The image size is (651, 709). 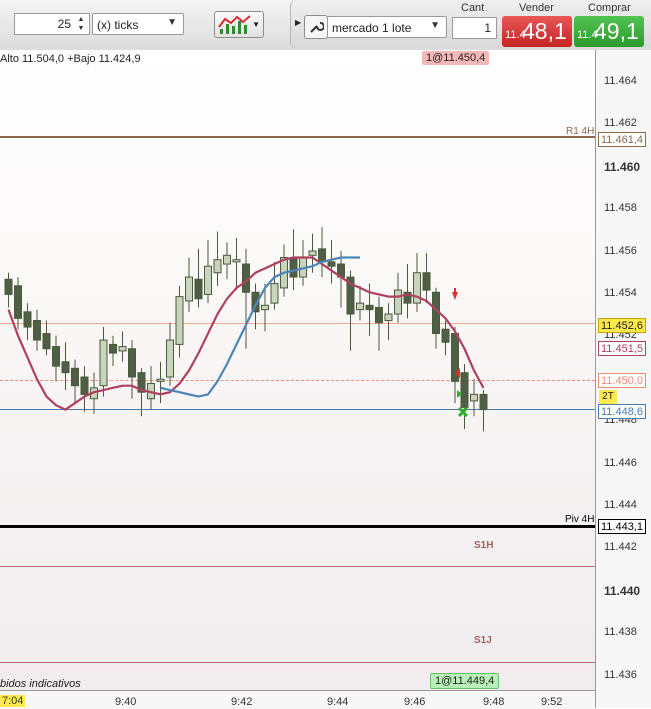 I want to click on blue-ma-price-tag: 11.448,6, so click(x=622, y=411).